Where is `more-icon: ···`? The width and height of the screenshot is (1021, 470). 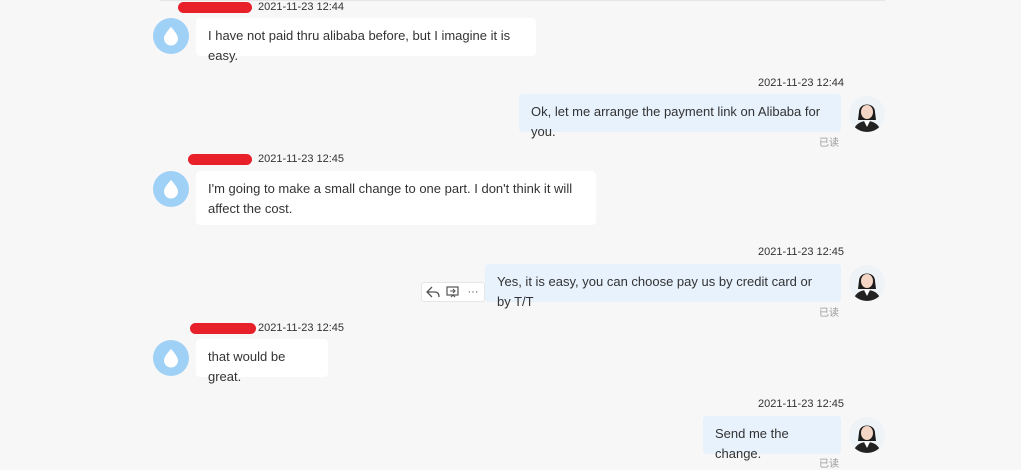
more-icon: ··· is located at coordinates (473, 292).